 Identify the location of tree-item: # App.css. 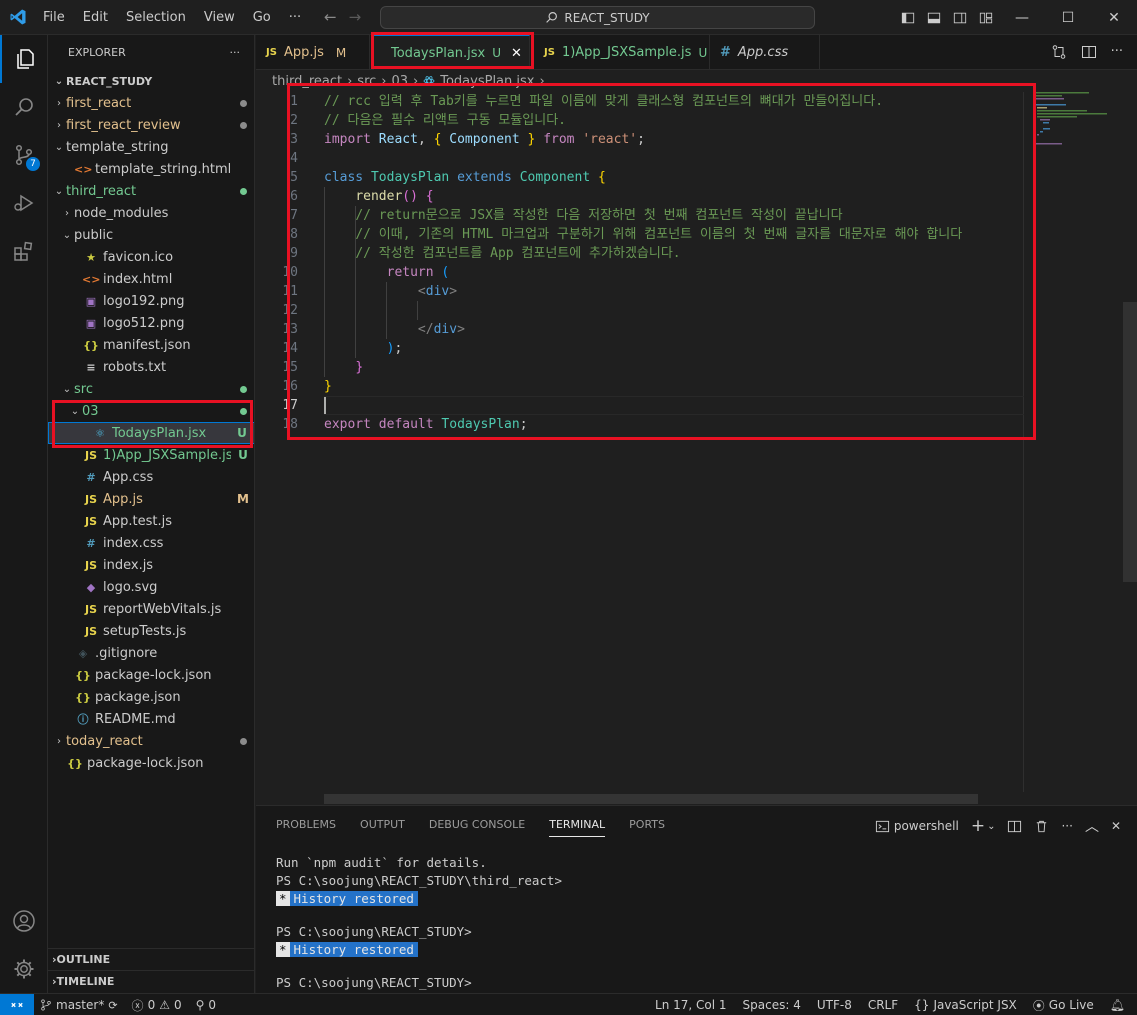
(151, 477).